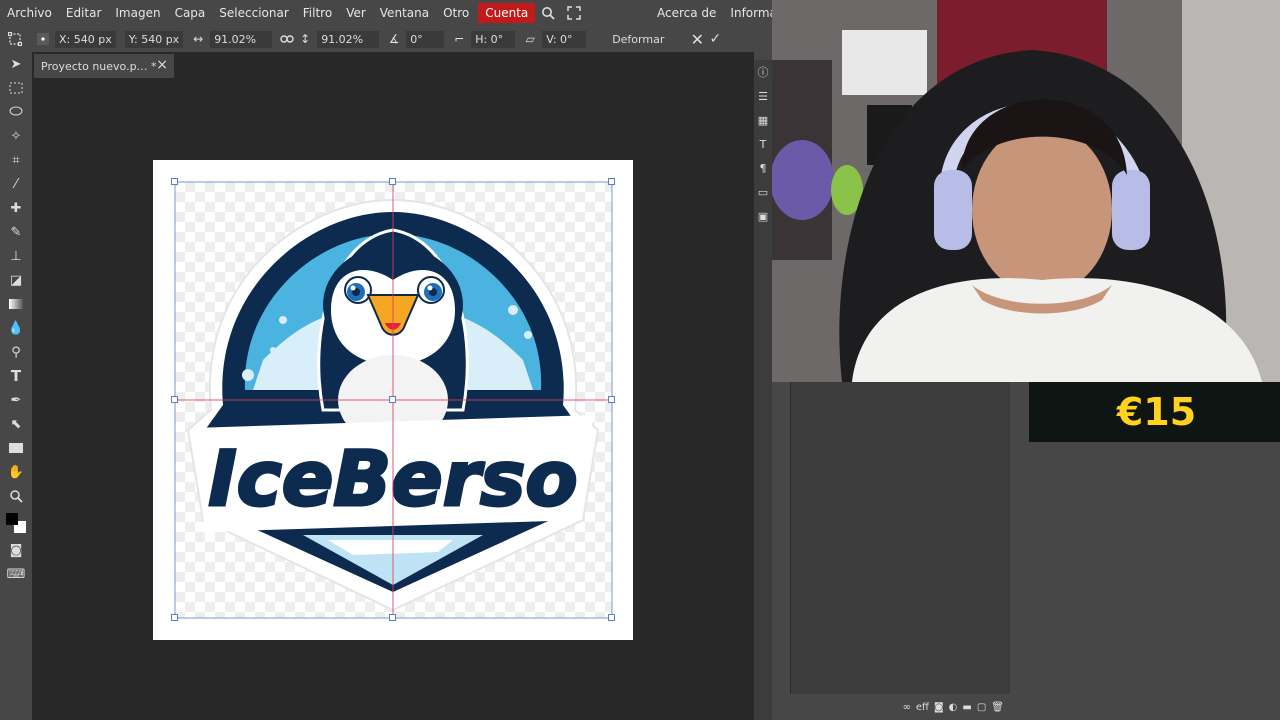 The image size is (1280, 720). Describe the element at coordinates (763, 216) in the screenshot. I see `image-icon: ▣` at that location.